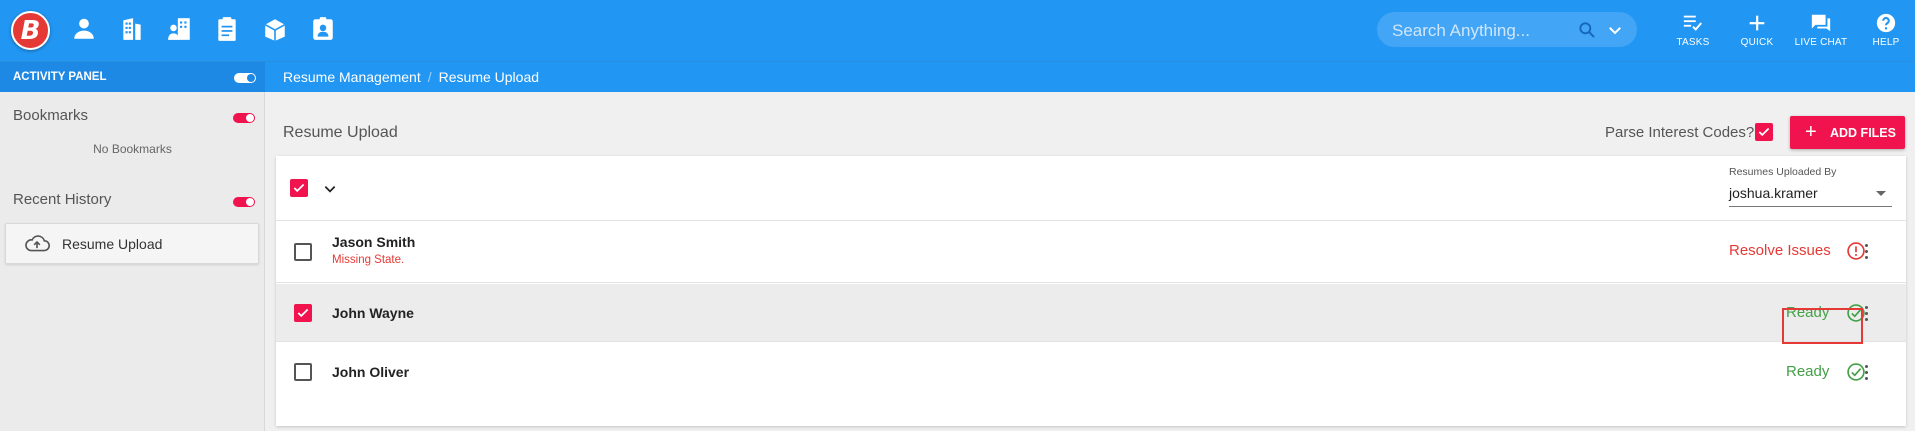  What do you see at coordinates (244, 118) in the screenshot?
I see `bookmarks-toggle` at bounding box center [244, 118].